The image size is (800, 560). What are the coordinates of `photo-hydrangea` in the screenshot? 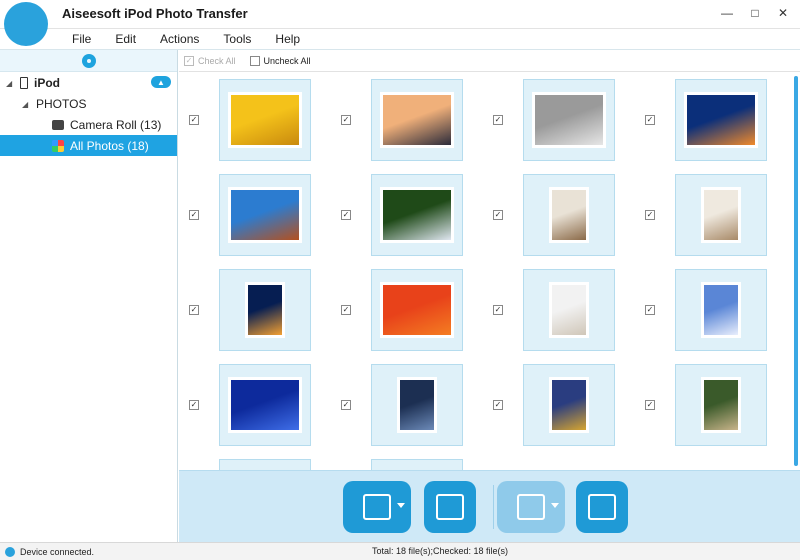 It's located at (417, 215).